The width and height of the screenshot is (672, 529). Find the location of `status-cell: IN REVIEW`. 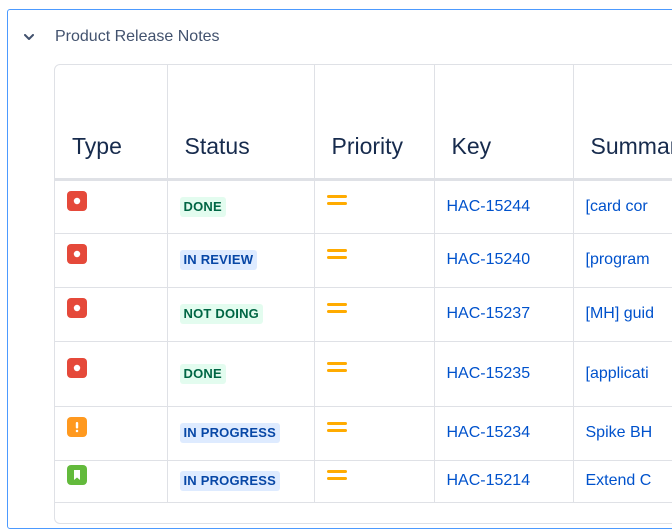

status-cell: IN REVIEW is located at coordinates (241, 260).